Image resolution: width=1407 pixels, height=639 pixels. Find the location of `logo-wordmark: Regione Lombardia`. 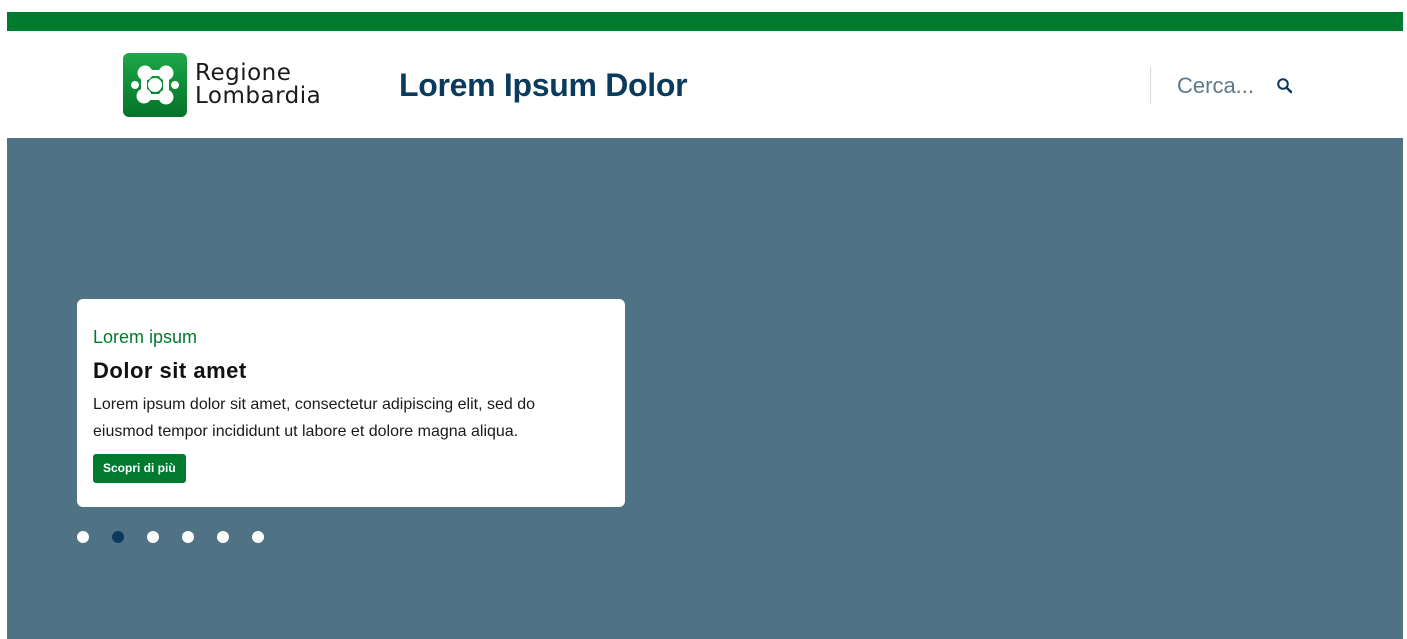

logo-wordmark: Regione Lombardia is located at coordinates (258, 85).